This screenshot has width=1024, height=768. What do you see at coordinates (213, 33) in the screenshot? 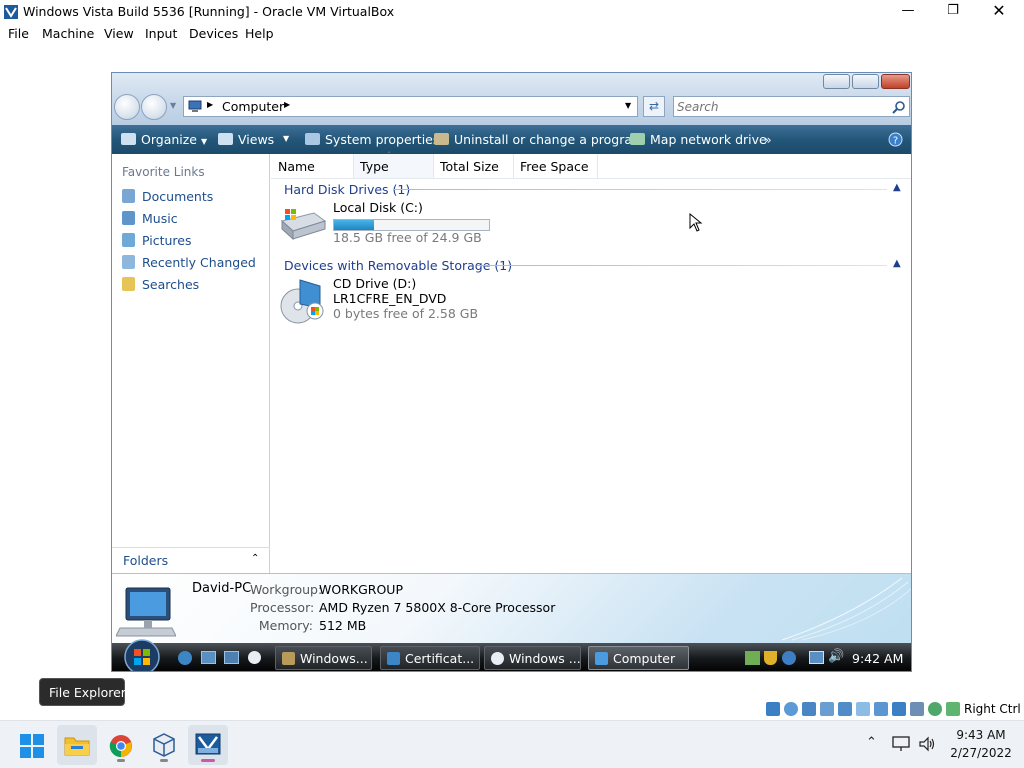
I see `menu-devices: Devices` at bounding box center [213, 33].